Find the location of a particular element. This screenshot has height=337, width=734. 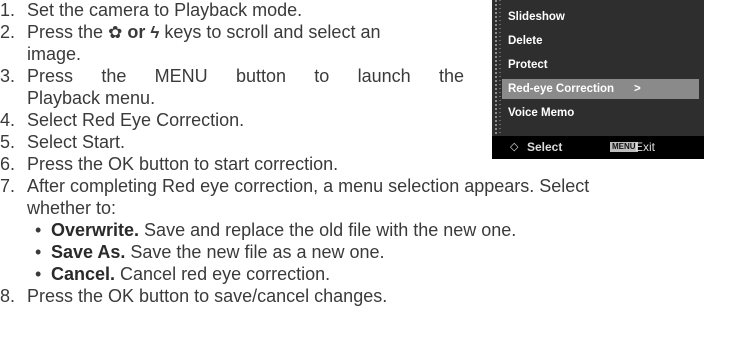

step-word: MENU is located at coordinates (181, 76).